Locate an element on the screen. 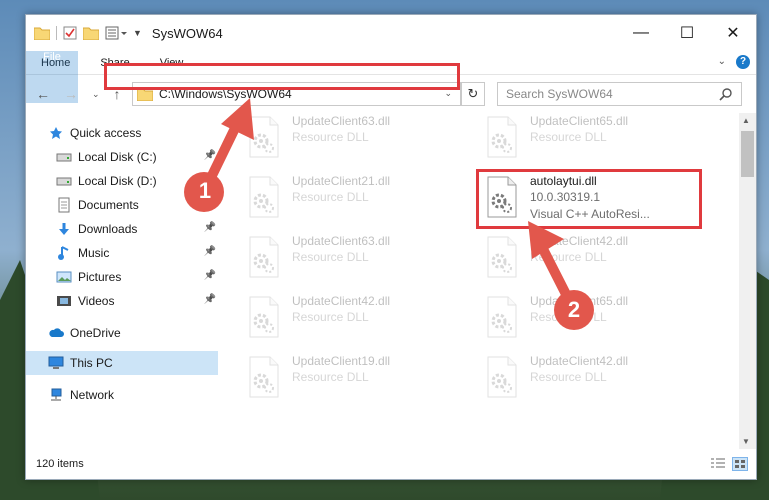 The image size is (769, 500). download-icon is located at coordinates (64, 229).